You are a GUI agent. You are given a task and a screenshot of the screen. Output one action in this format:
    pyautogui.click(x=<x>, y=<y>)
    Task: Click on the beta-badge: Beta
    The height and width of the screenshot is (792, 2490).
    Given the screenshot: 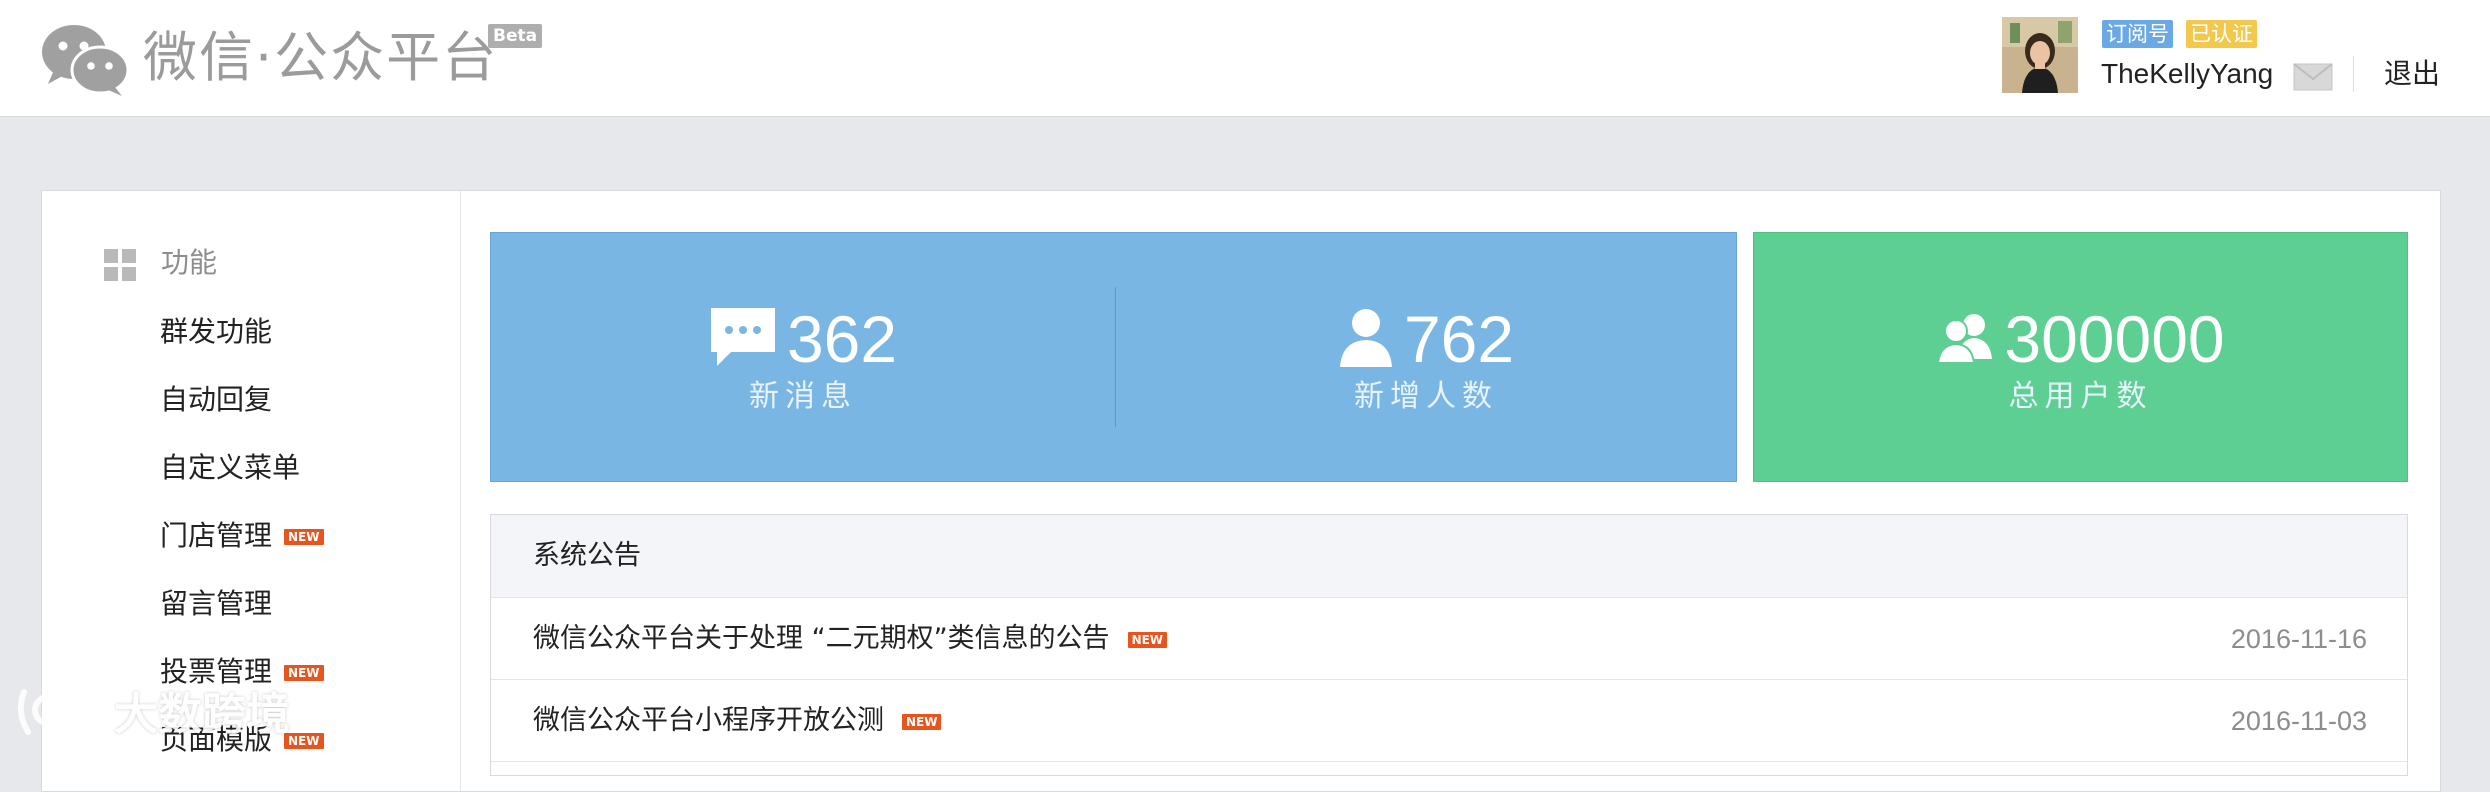 What is the action you would take?
    pyautogui.click(x=515, y=36)
    